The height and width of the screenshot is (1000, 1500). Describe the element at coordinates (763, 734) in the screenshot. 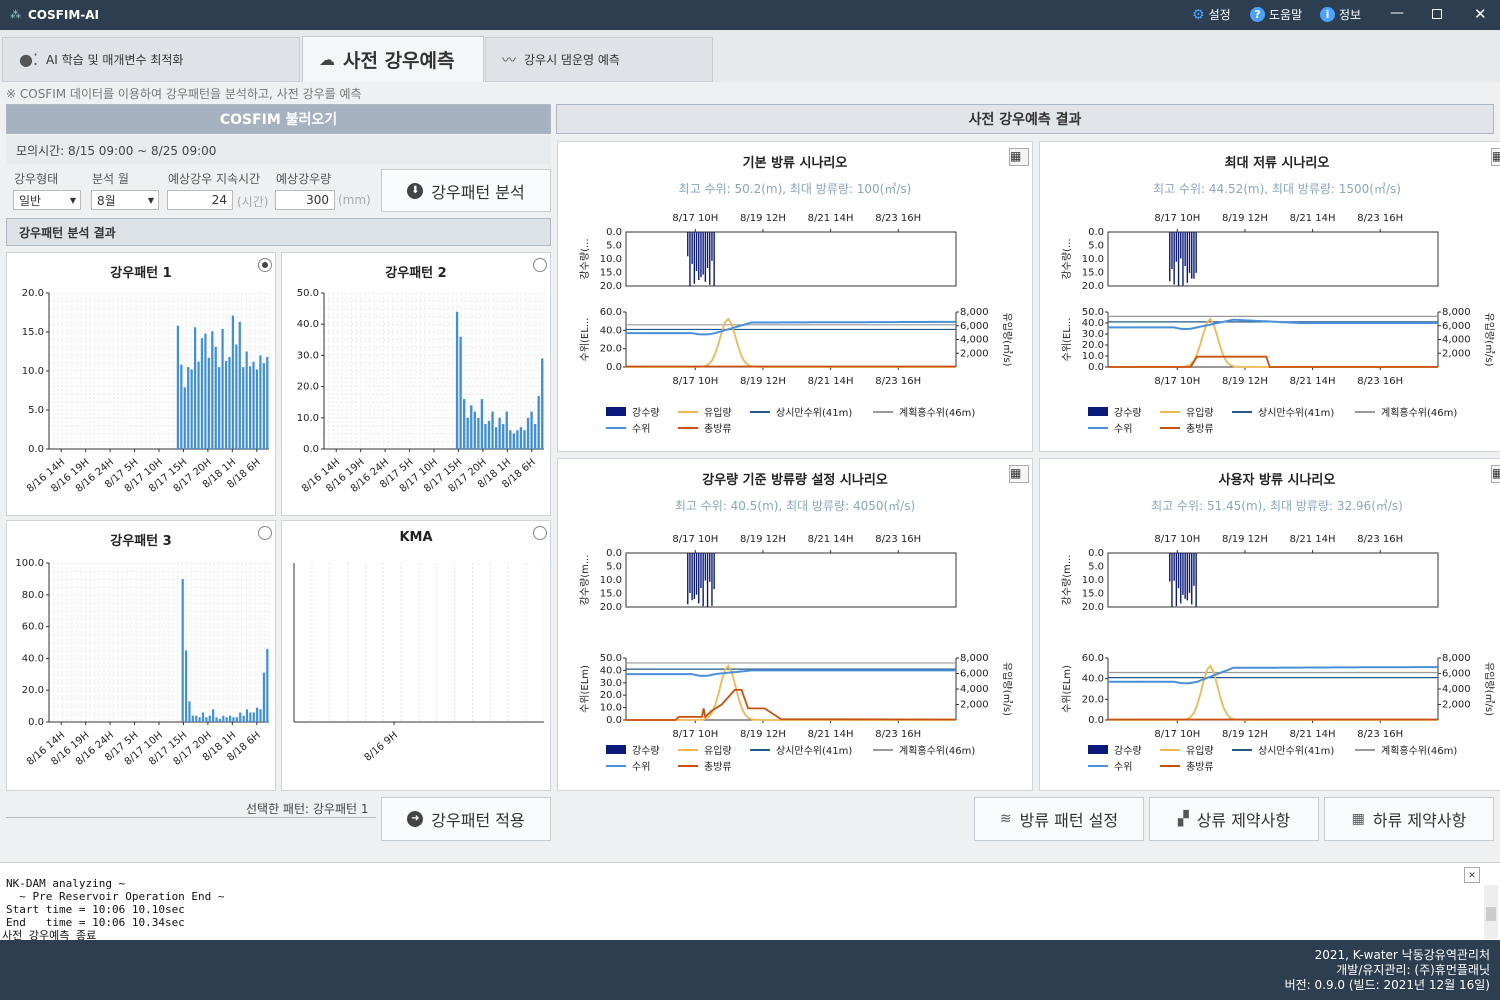

I see `tick-label: 8/19 12H` at that location.